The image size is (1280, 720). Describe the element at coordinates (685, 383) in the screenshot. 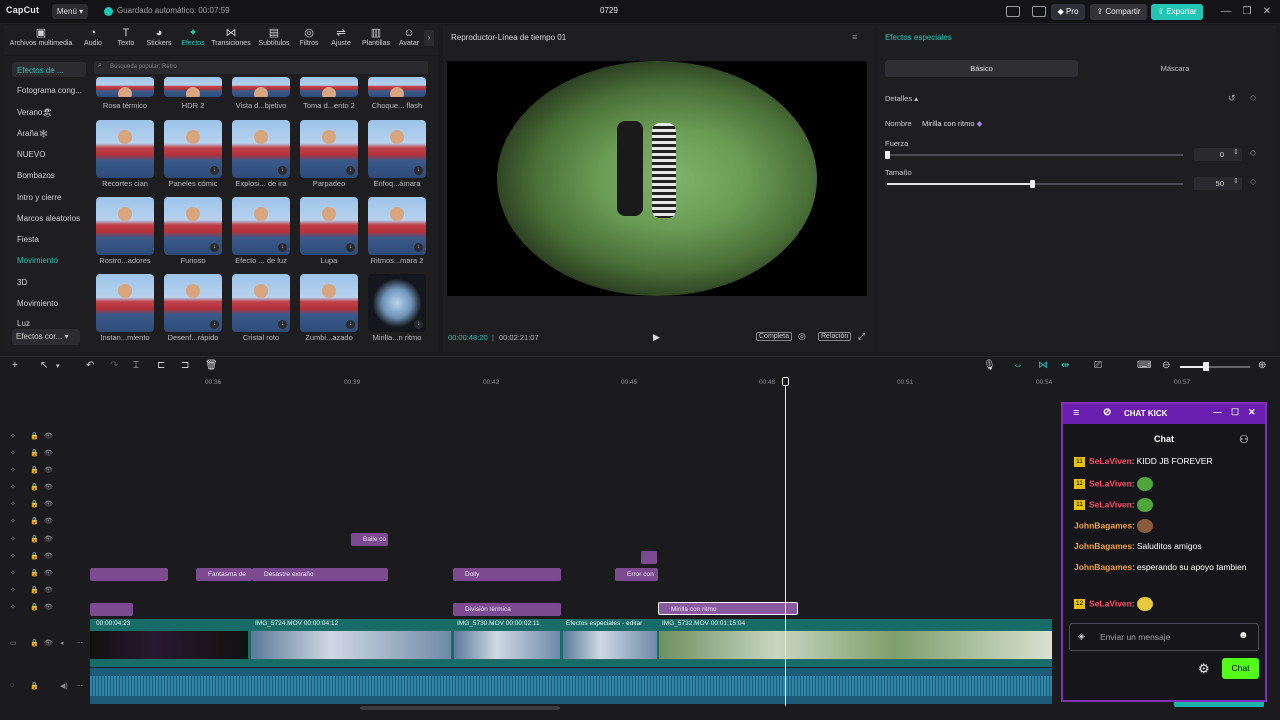

I see `timeline-ruler` at that location.